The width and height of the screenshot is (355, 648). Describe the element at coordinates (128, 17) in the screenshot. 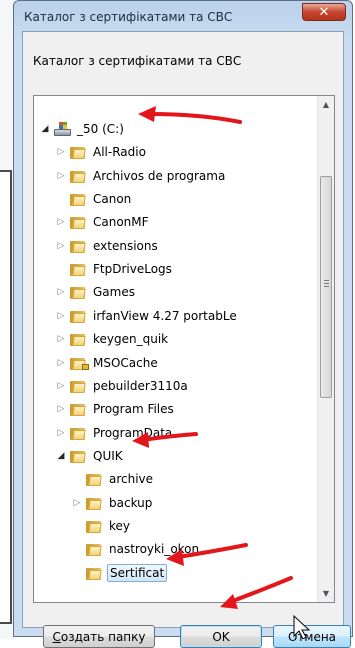

I see `window-title: Каталог з сертифікатами та СВС` at that location.